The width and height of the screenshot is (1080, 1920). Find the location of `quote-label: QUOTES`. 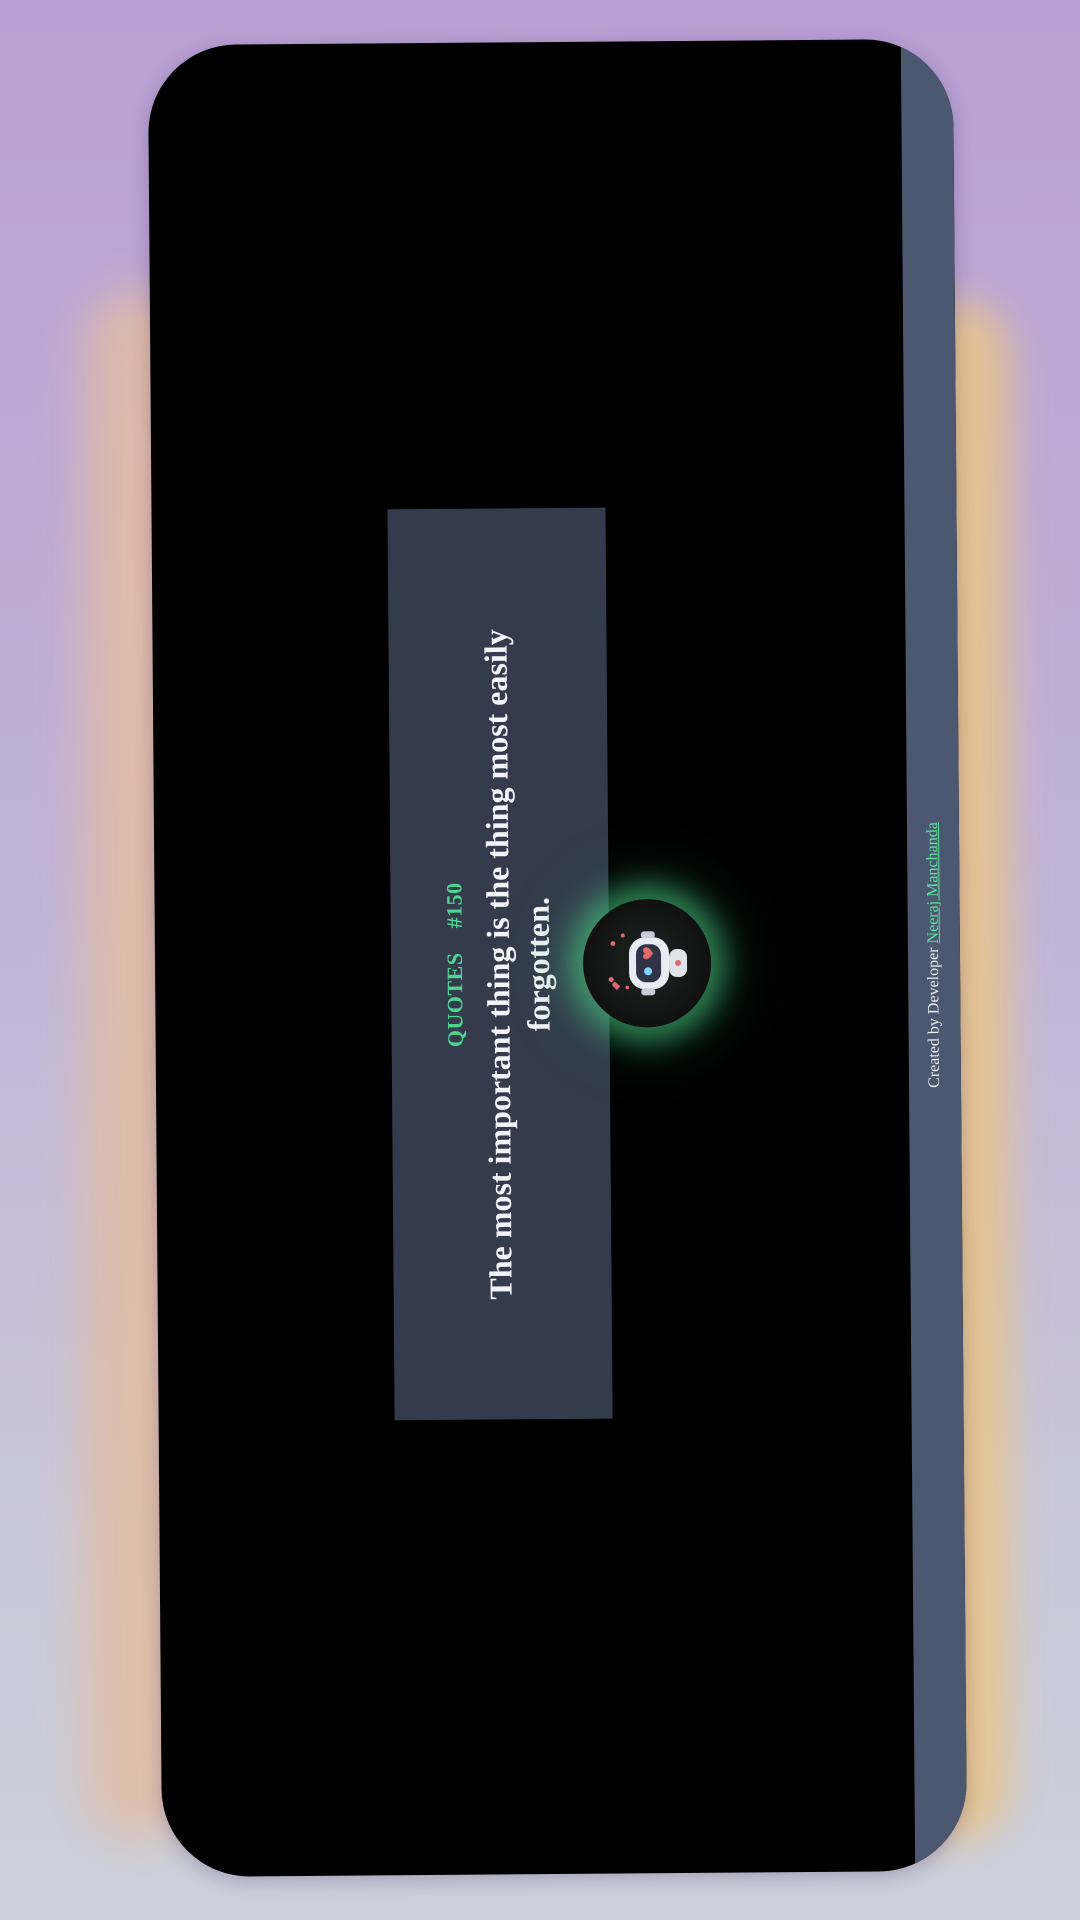

quote-label: QUOTES is located at coordinates (454, 999).